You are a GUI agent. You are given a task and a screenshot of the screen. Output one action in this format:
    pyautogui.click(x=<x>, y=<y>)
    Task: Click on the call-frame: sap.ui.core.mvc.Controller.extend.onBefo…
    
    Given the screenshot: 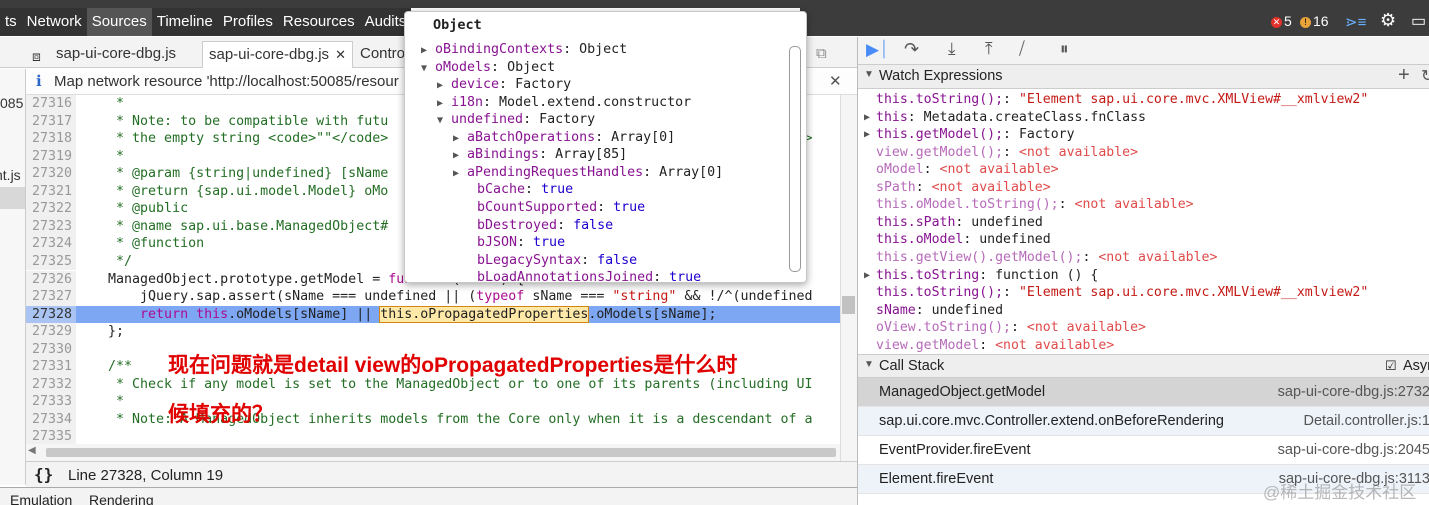 What is the action you would take?
    pyautogui.click(x=1143, y=421)
    